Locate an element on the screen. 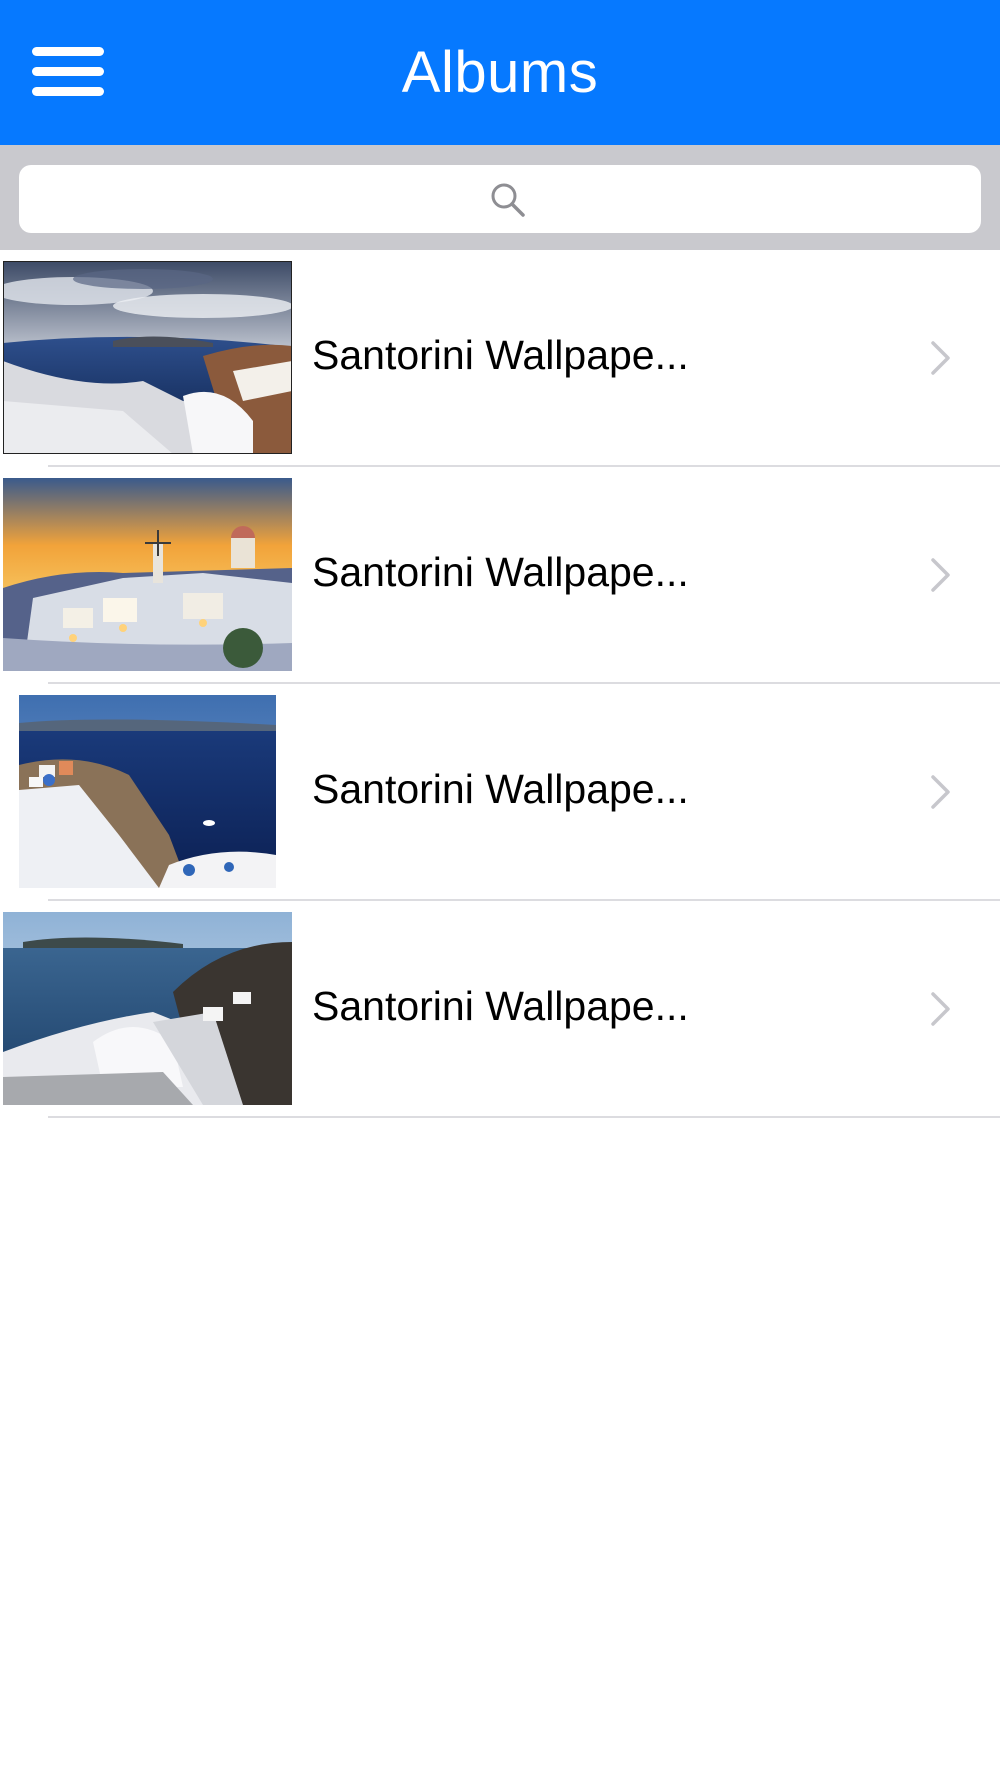 The image size is (1000, 1778). navigation-bar: Albums is located at coordinates (500, 72).